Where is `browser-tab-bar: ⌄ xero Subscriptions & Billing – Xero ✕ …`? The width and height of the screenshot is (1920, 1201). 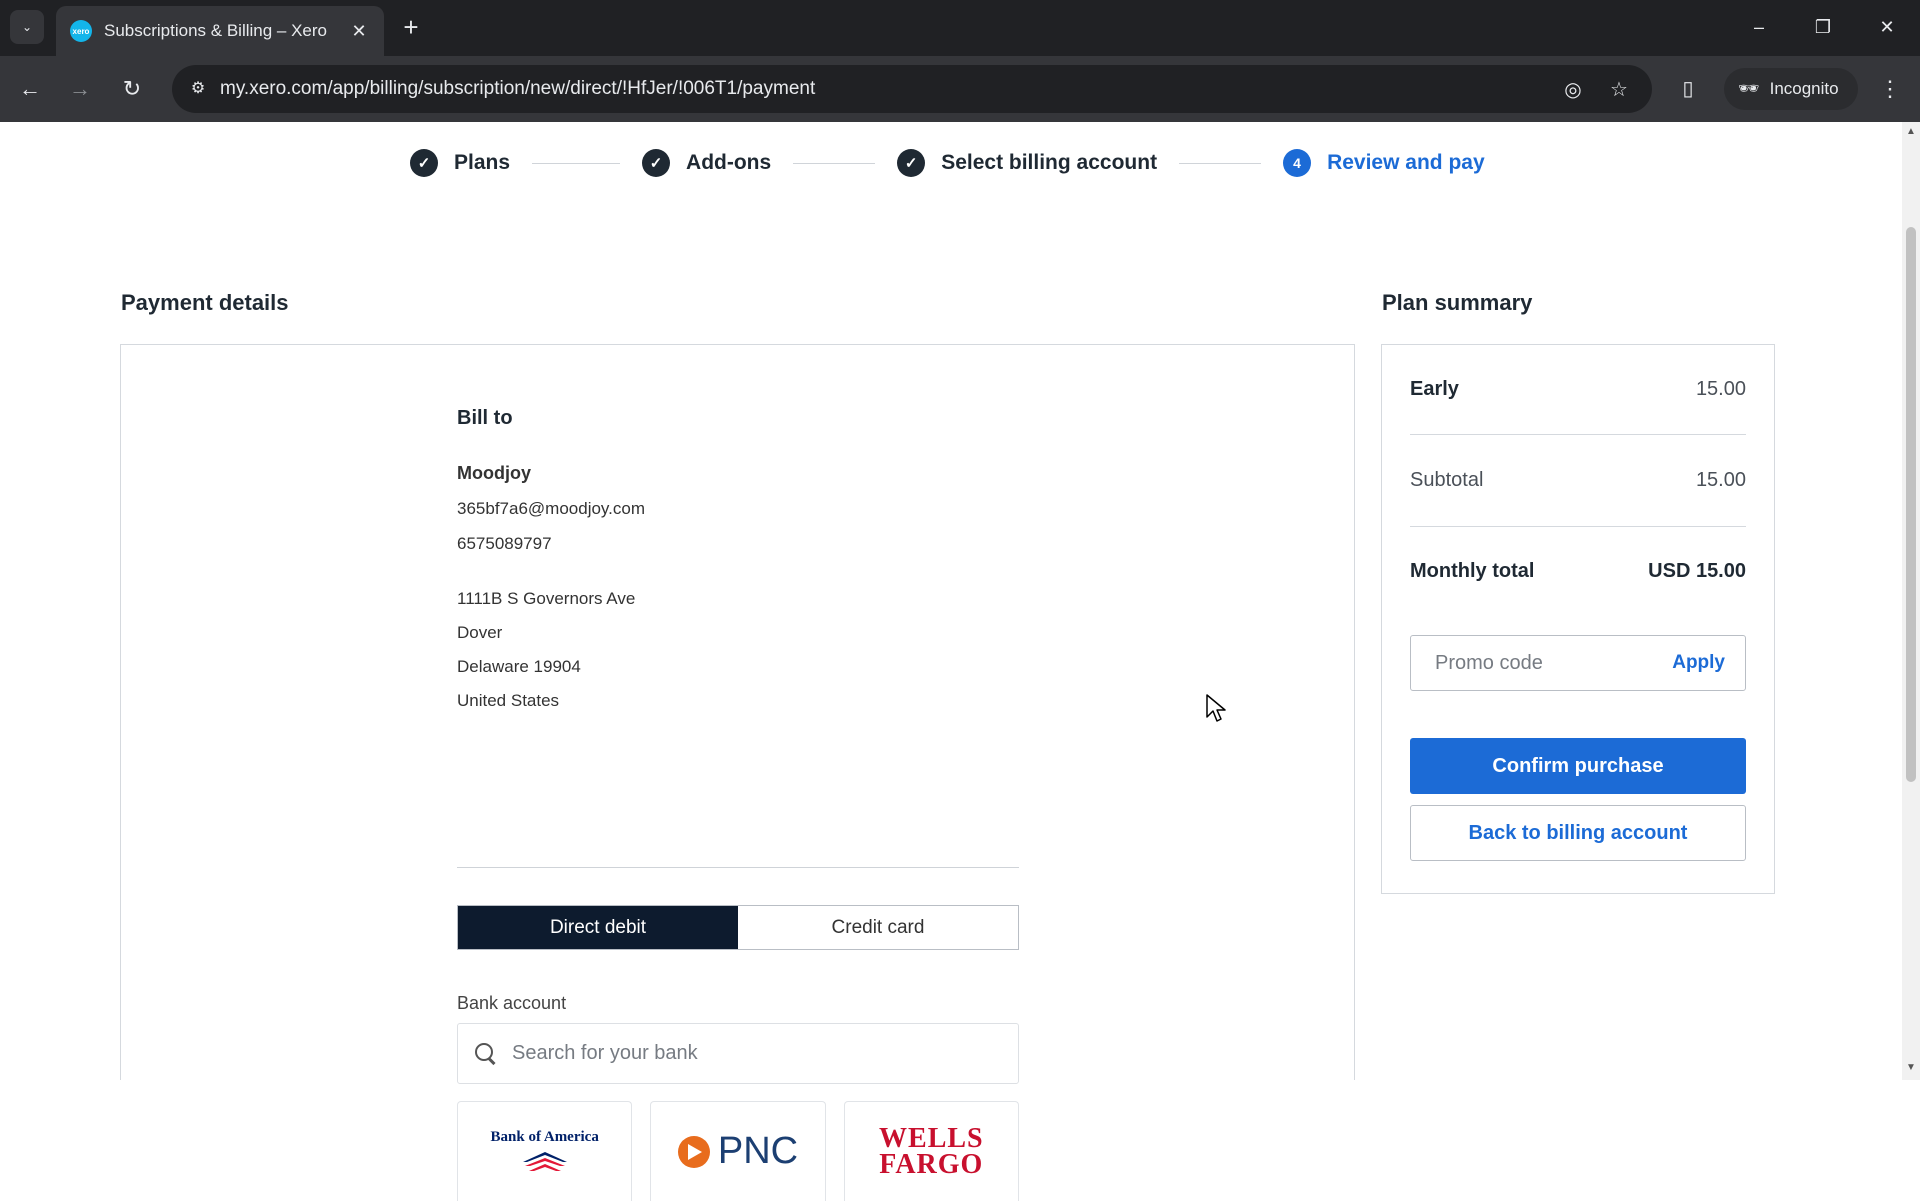 browser-tab-bar: ⌄ xero Subscriptions & Billing – Xero ✕ … is located at coordinates (960, 28).